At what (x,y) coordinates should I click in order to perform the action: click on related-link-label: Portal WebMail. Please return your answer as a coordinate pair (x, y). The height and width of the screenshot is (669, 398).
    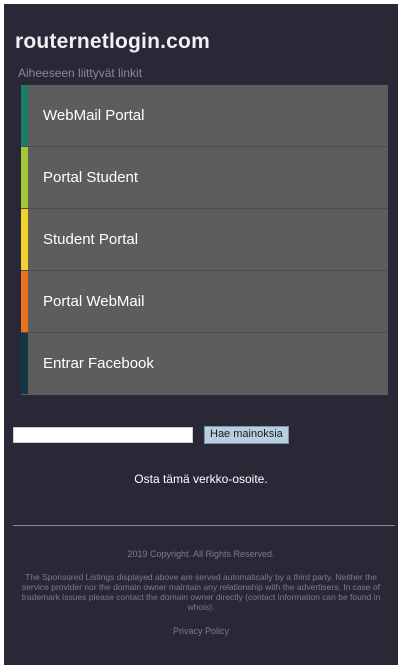
    Looking at the image, I should click on (94, 301).